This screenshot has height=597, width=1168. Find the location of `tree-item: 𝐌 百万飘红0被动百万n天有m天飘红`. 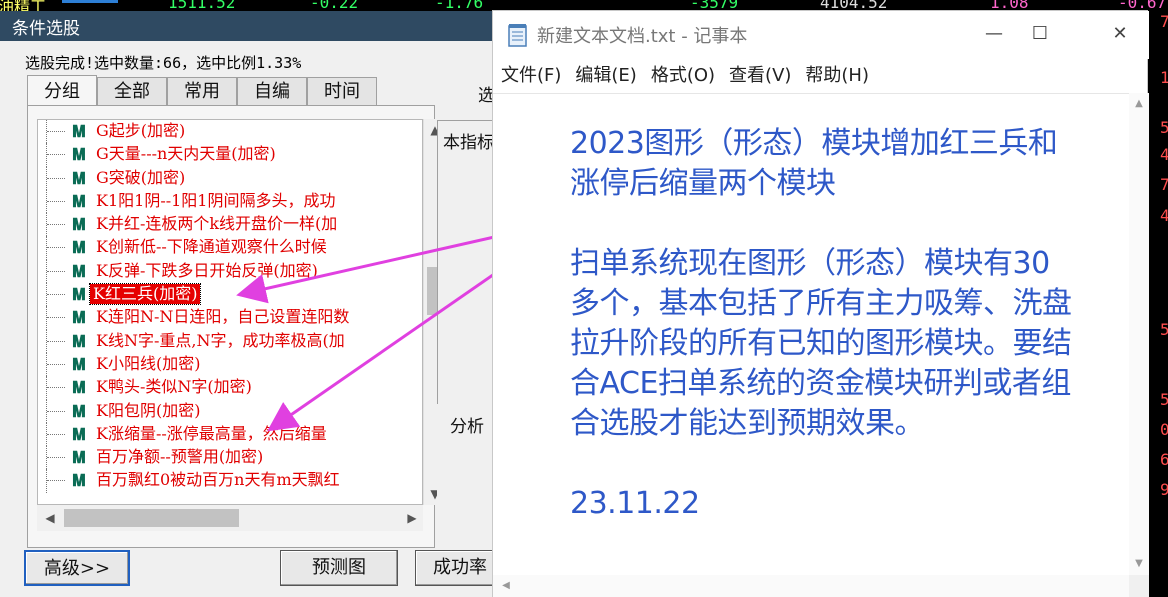

tree-item: 𝐌 百万飘红0被动百万n天有m天飘红 is located at coordinates (230, 481).